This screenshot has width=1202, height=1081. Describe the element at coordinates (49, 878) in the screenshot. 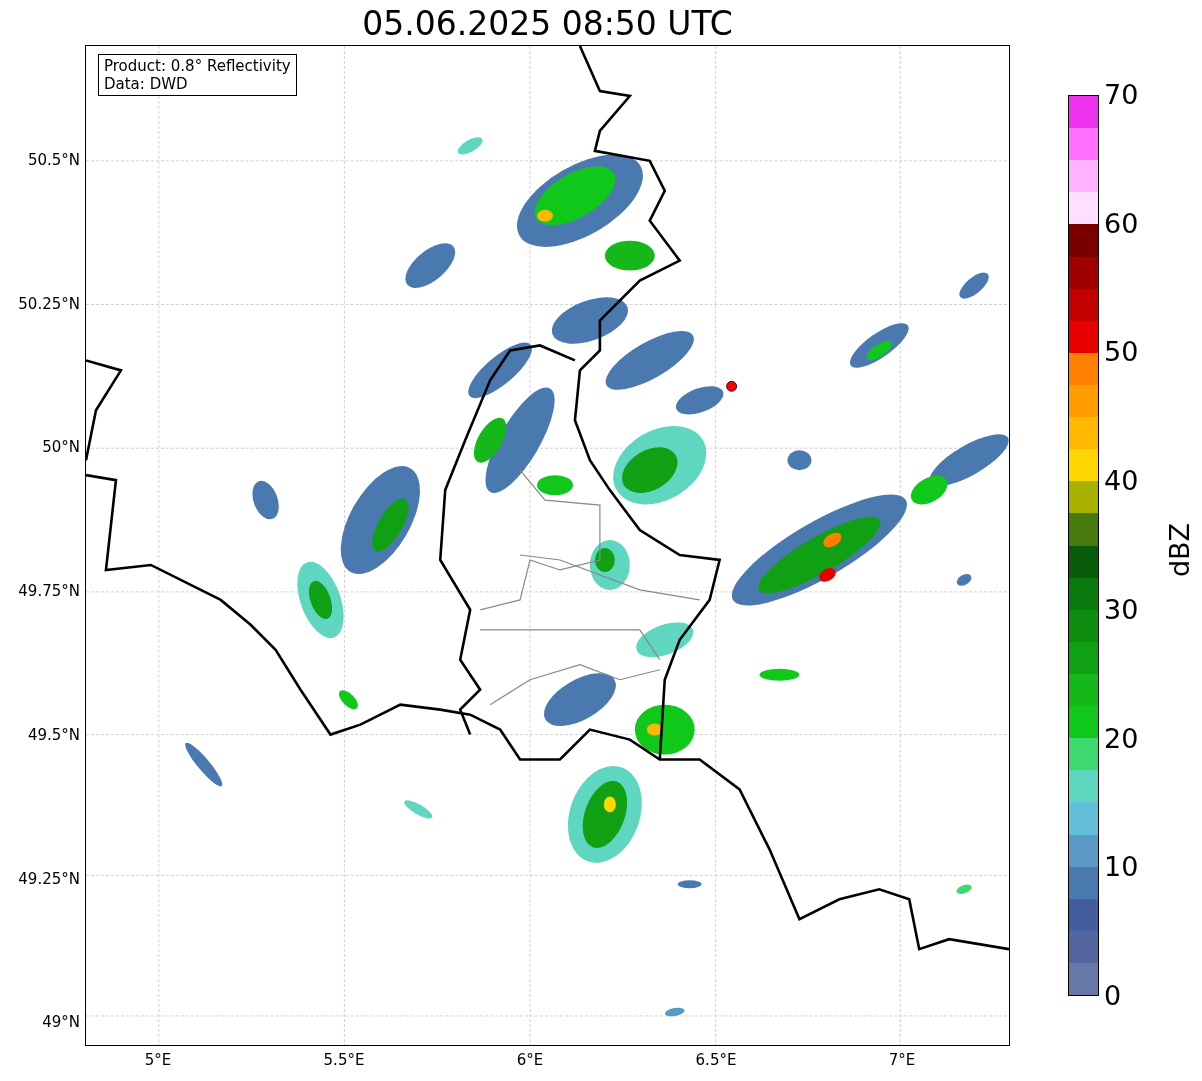

I see `latitude-label: 49.25°N` at that location.